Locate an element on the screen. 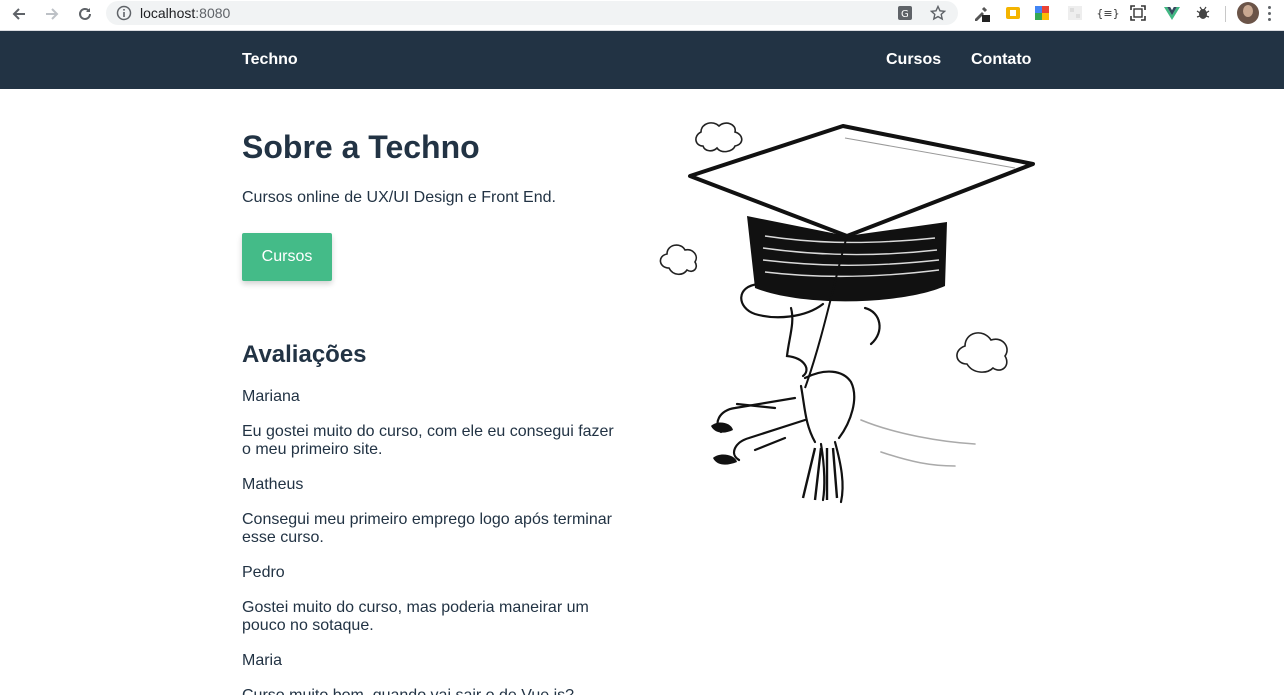 The image size is (1284, 695). toolbar-separator is located at coordinates (1225, 14).